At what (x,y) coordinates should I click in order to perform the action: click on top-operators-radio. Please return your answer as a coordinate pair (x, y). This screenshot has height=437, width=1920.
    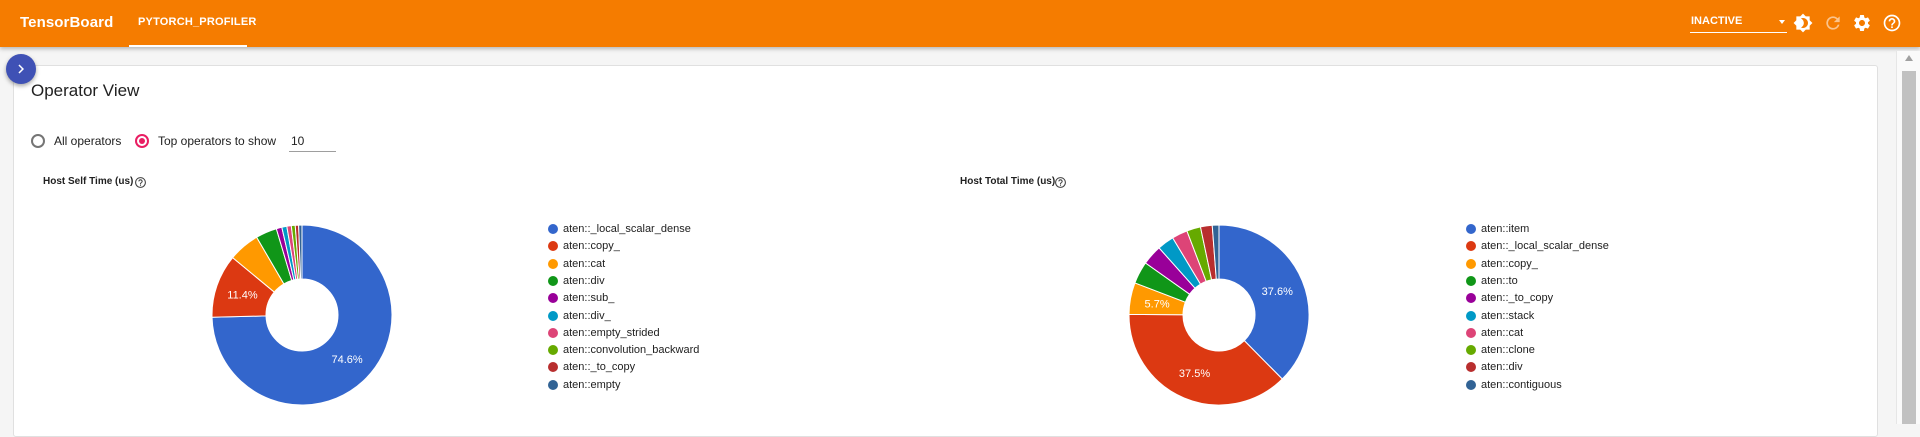
    Looking at the image, I should click on (142, 141).